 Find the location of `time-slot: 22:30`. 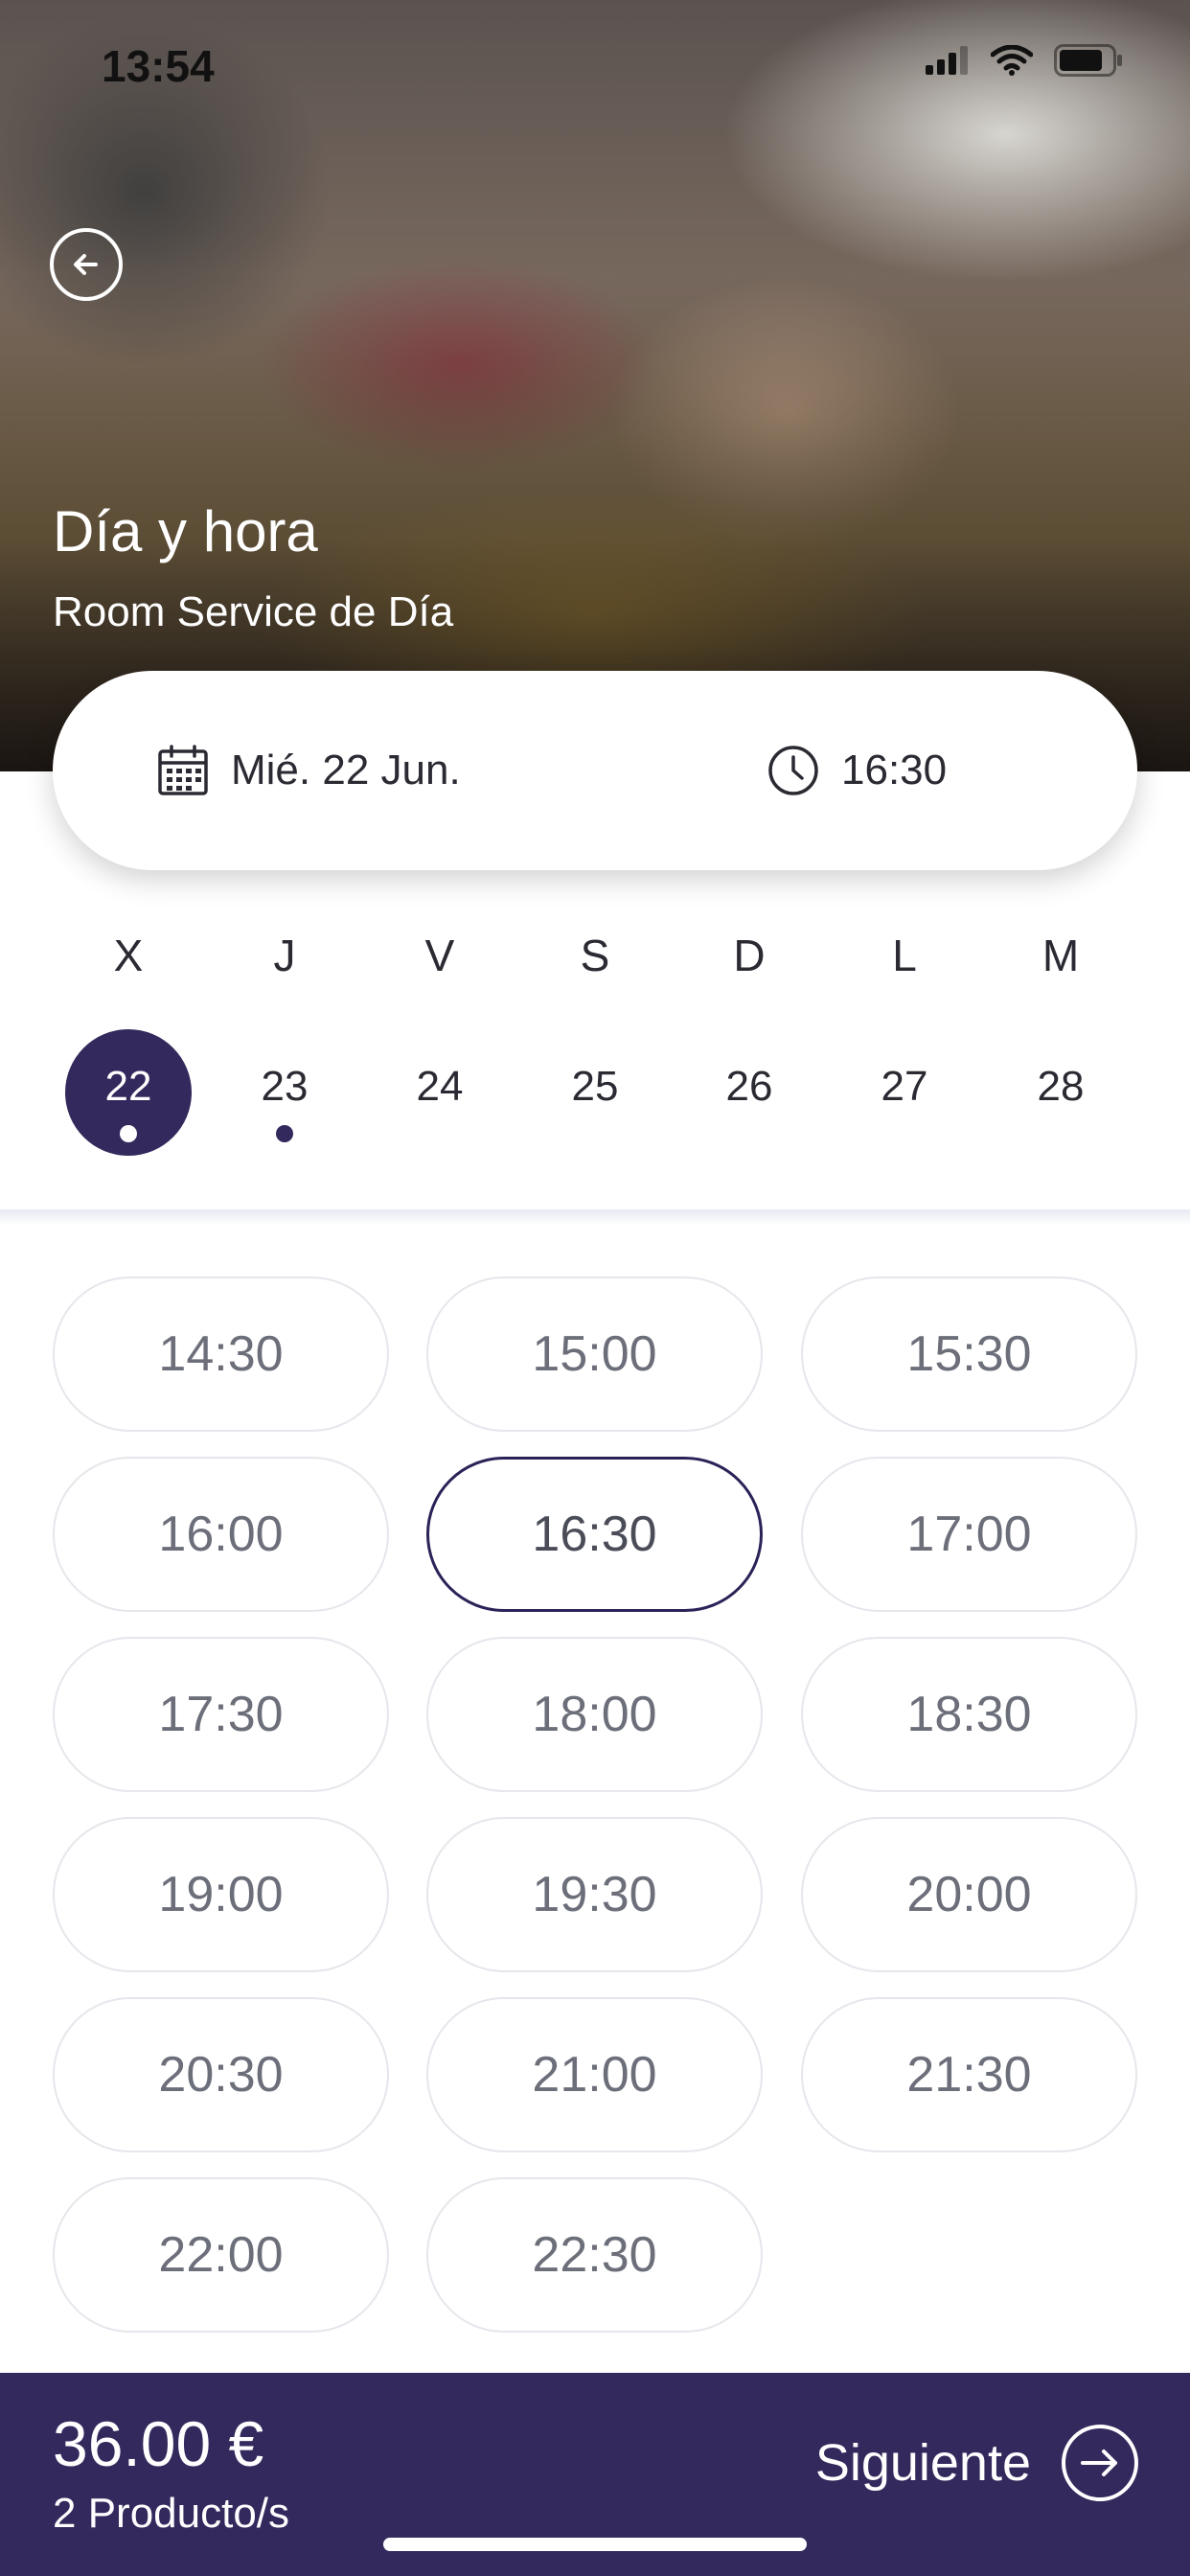

time-slot: 22:30 is located at coordinates (594, 2255).